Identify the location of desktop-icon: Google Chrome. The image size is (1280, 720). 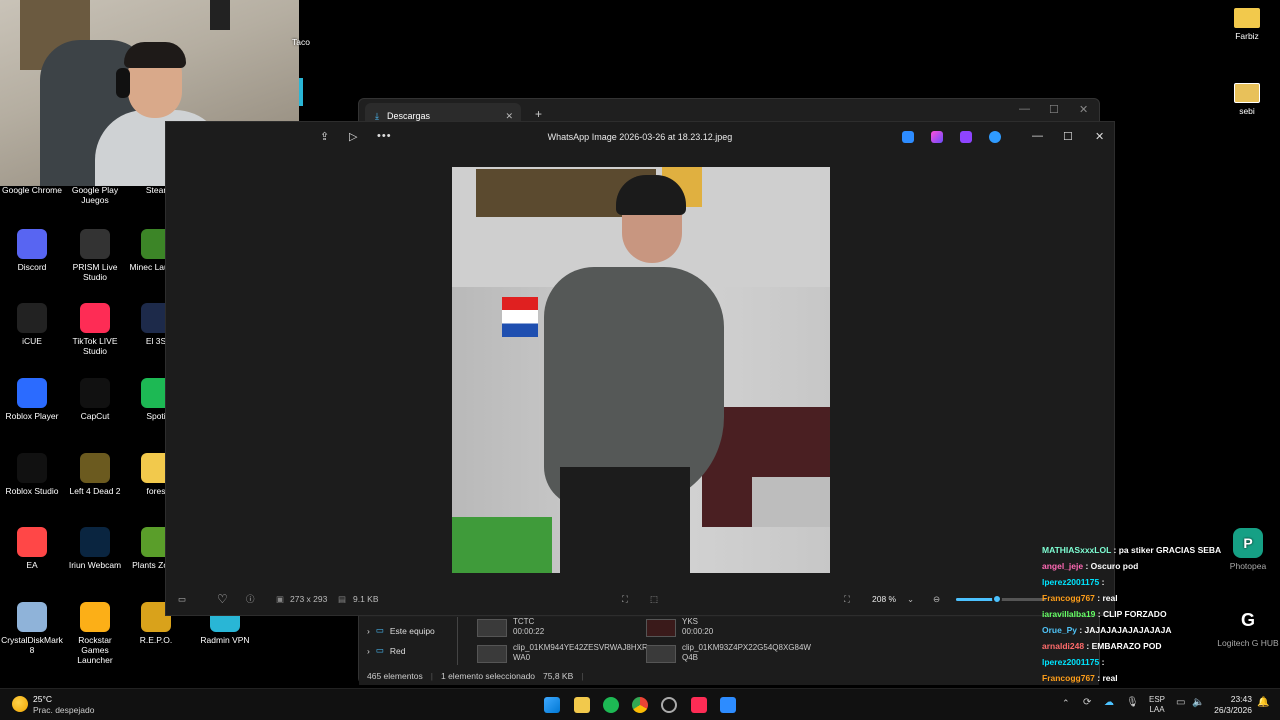
(32, 190).